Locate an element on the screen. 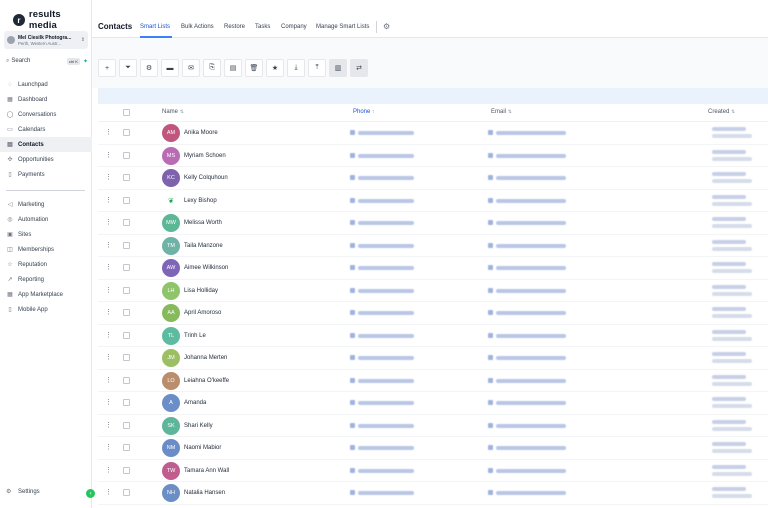  column-header-name: Name ⇅ is located at coordinates (173, 112).